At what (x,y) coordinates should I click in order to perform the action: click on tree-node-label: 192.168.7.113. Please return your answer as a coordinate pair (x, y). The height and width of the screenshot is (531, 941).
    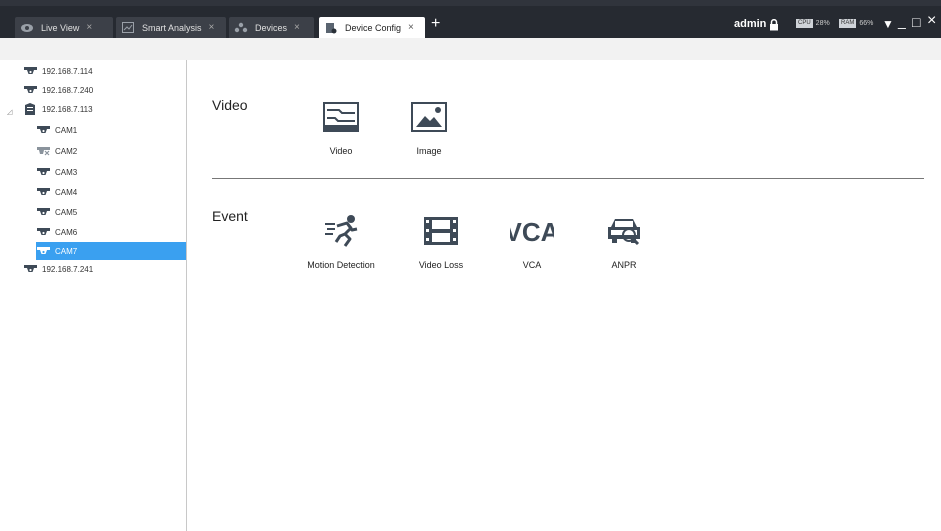
    Looking at the image, I should click on (67, 109).